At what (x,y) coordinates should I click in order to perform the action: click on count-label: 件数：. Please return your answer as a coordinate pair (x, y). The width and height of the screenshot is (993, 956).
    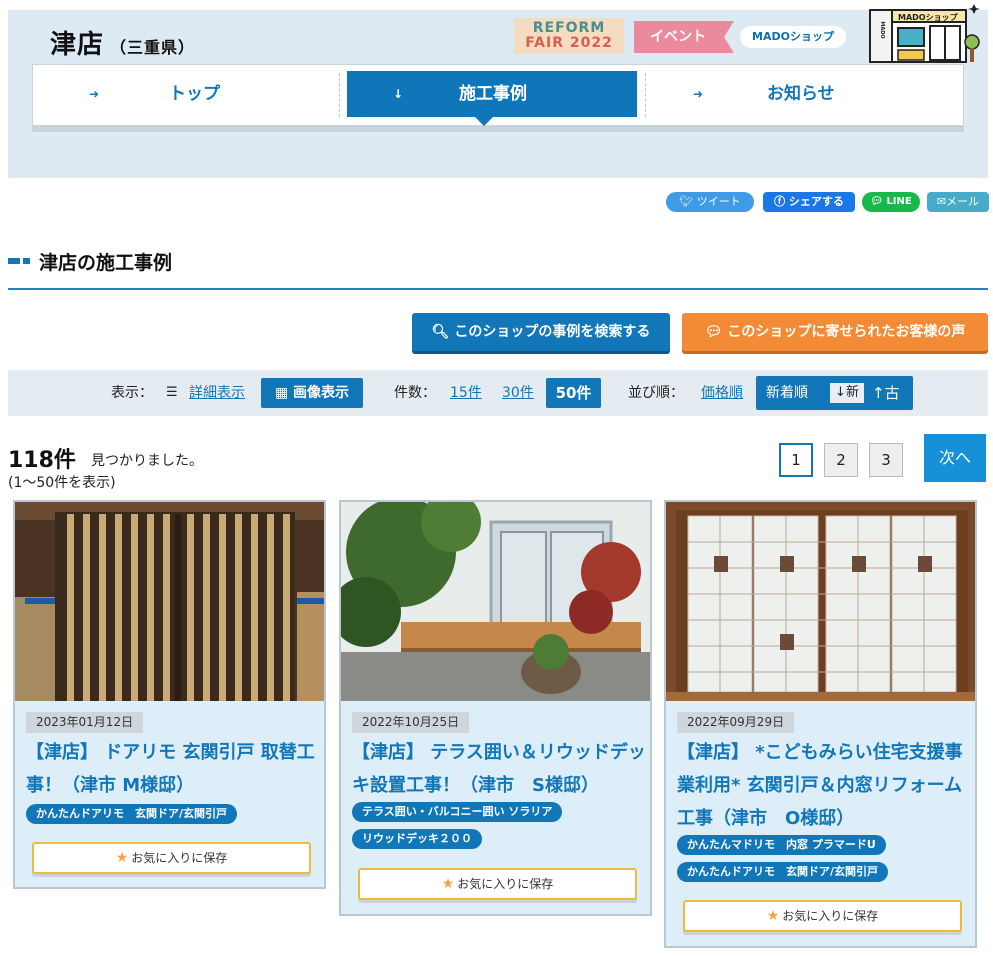
    Looking at the image, I should click on (415, 393).